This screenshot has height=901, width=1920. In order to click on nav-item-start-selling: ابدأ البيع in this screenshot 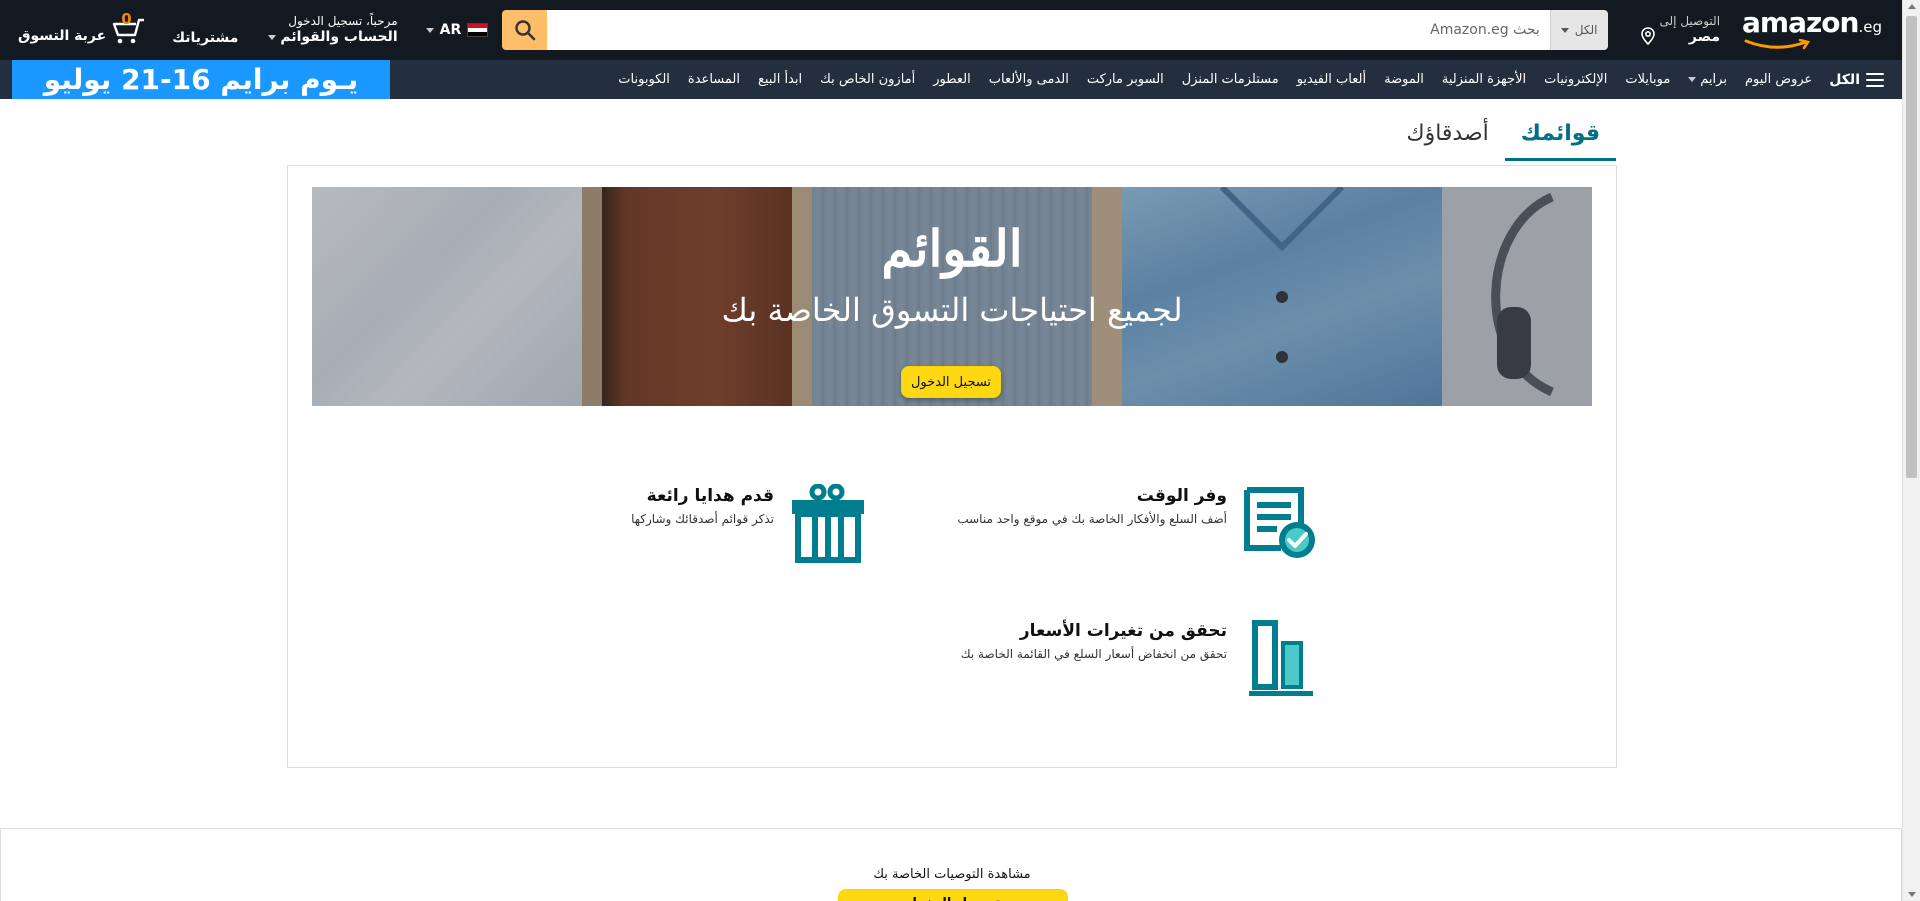, I will do `click(780, 79)`.